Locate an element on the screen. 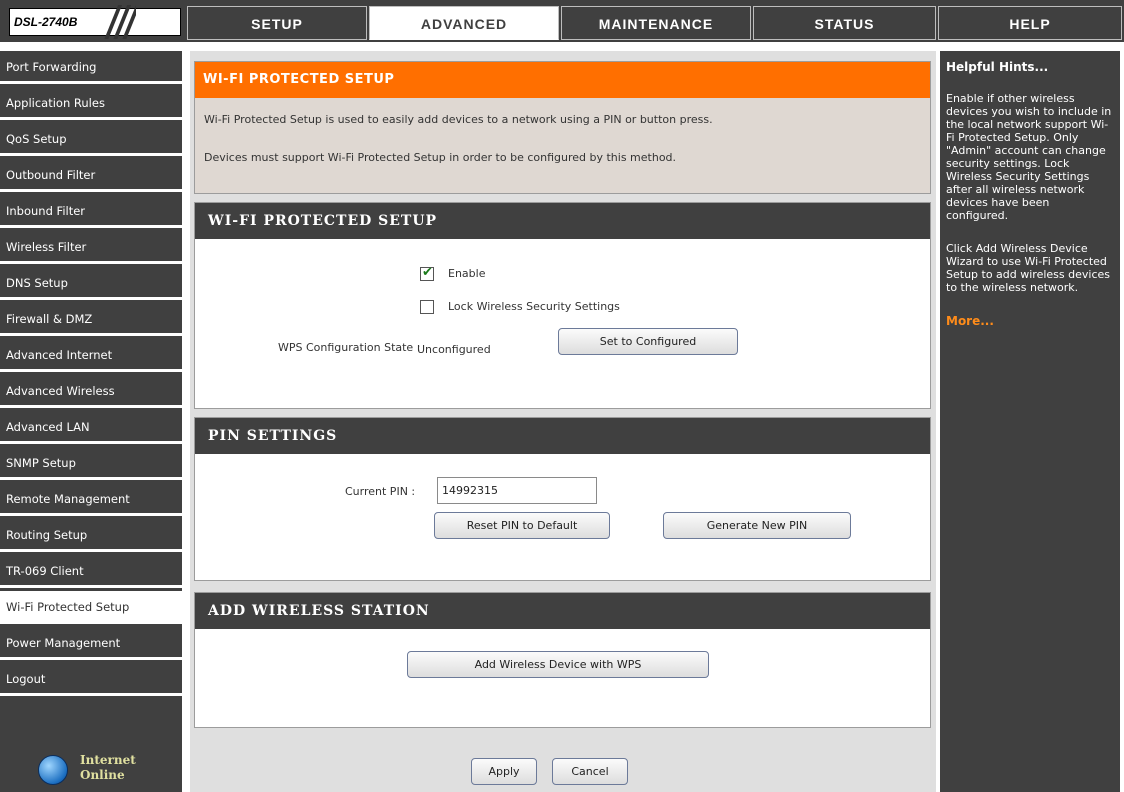 This screenshot has width=1124, height=792. sidebar-item-logout: Logout is located at coordinates (91, 679).